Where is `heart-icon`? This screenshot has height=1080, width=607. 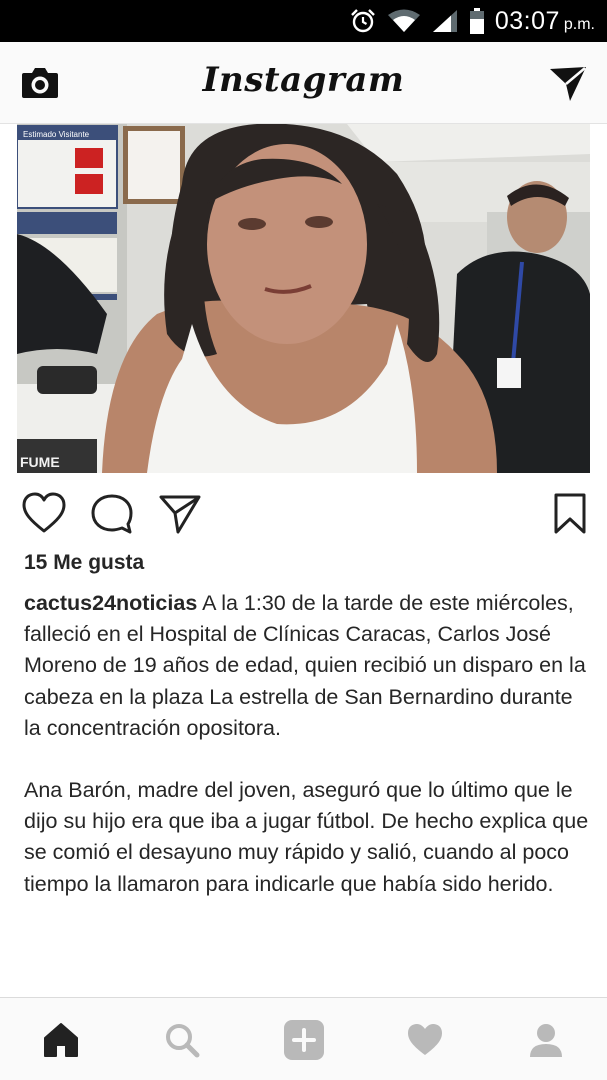 heart-icon is located at coordinates (44, 514).